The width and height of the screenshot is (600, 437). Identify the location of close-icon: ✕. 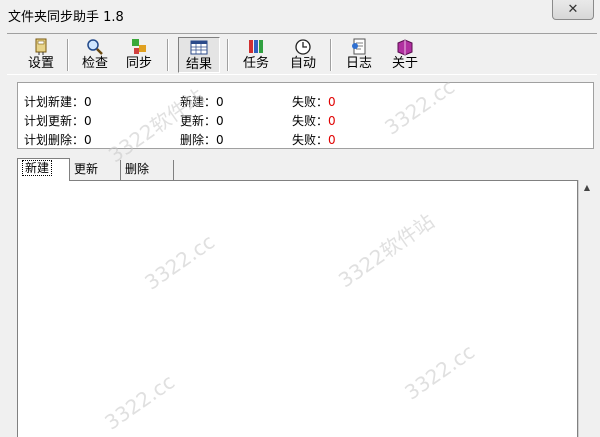
(573, 9).